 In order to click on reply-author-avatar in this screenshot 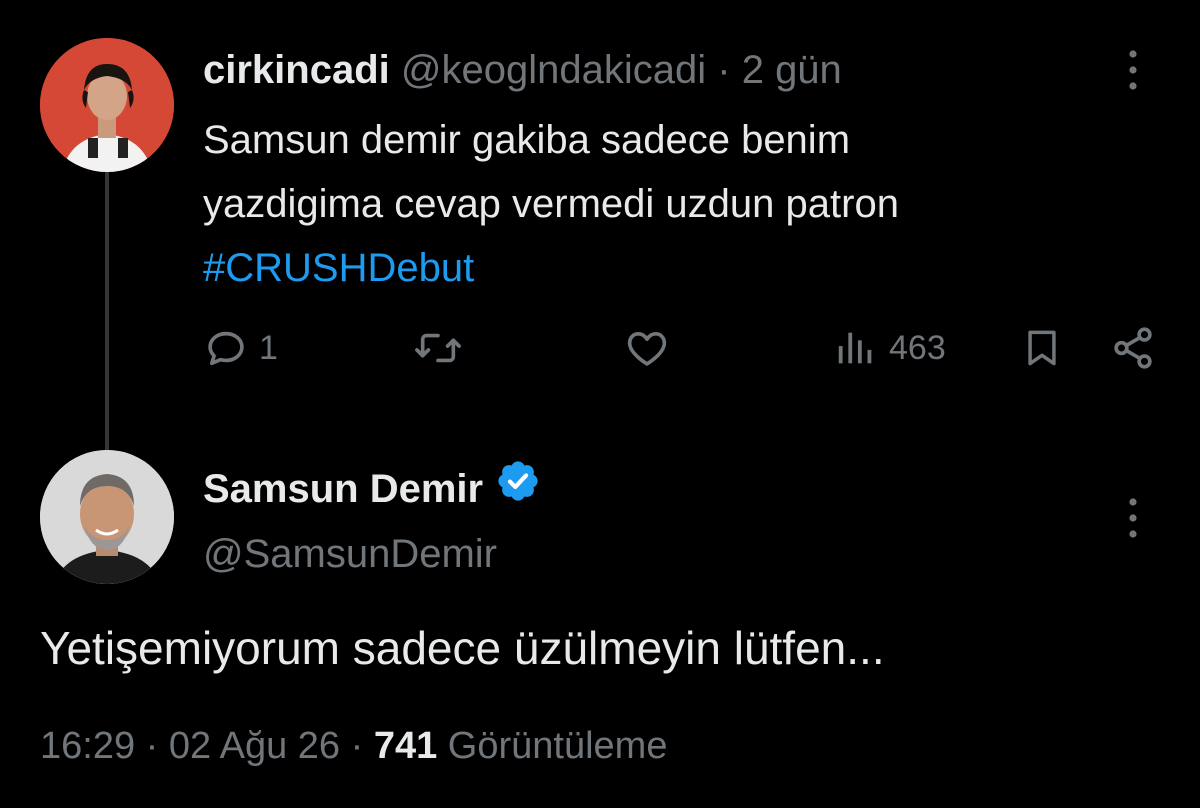, I will do `click(107, 105)`.